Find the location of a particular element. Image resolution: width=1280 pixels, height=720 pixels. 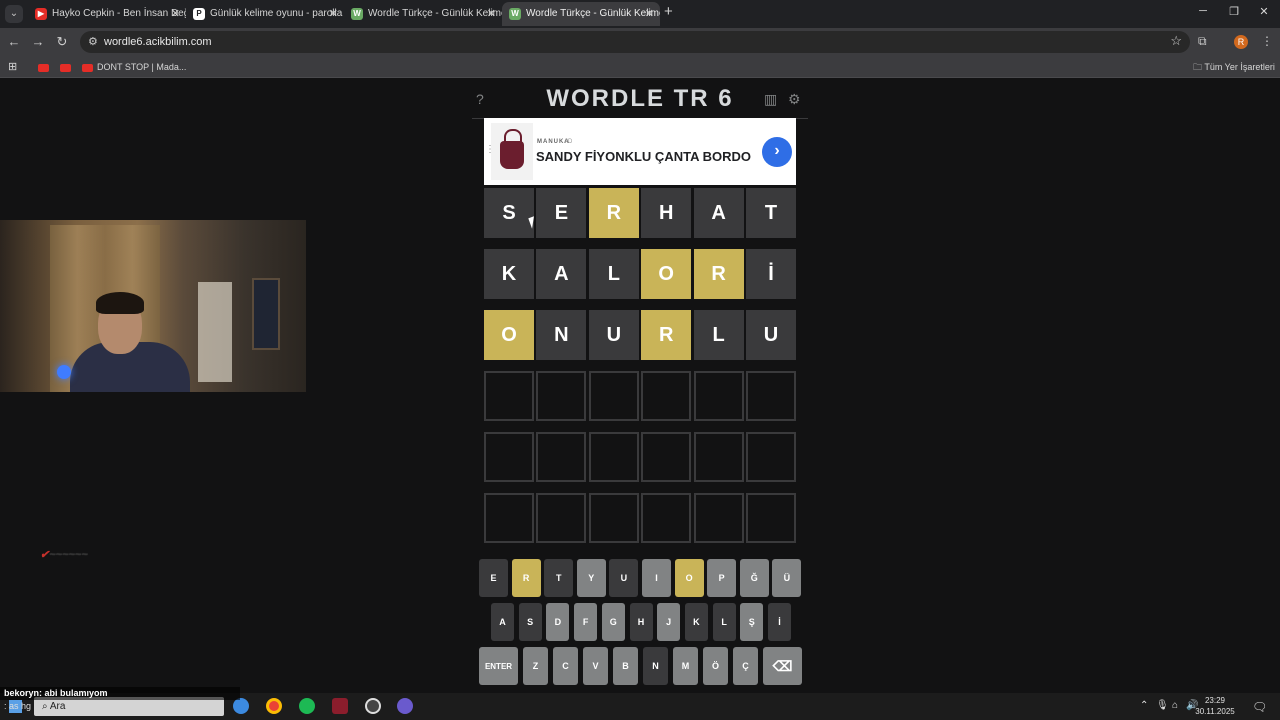

keyboard-key: R is located at coordinates (526, 578).